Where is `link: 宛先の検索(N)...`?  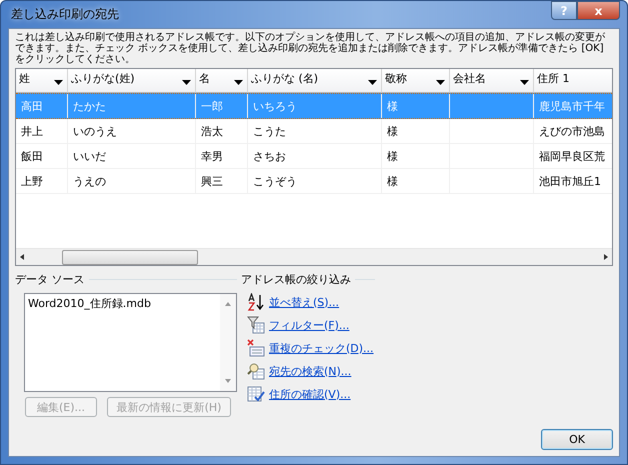 link: 宛先の検索(N)... is located at coordinates (310, 371).